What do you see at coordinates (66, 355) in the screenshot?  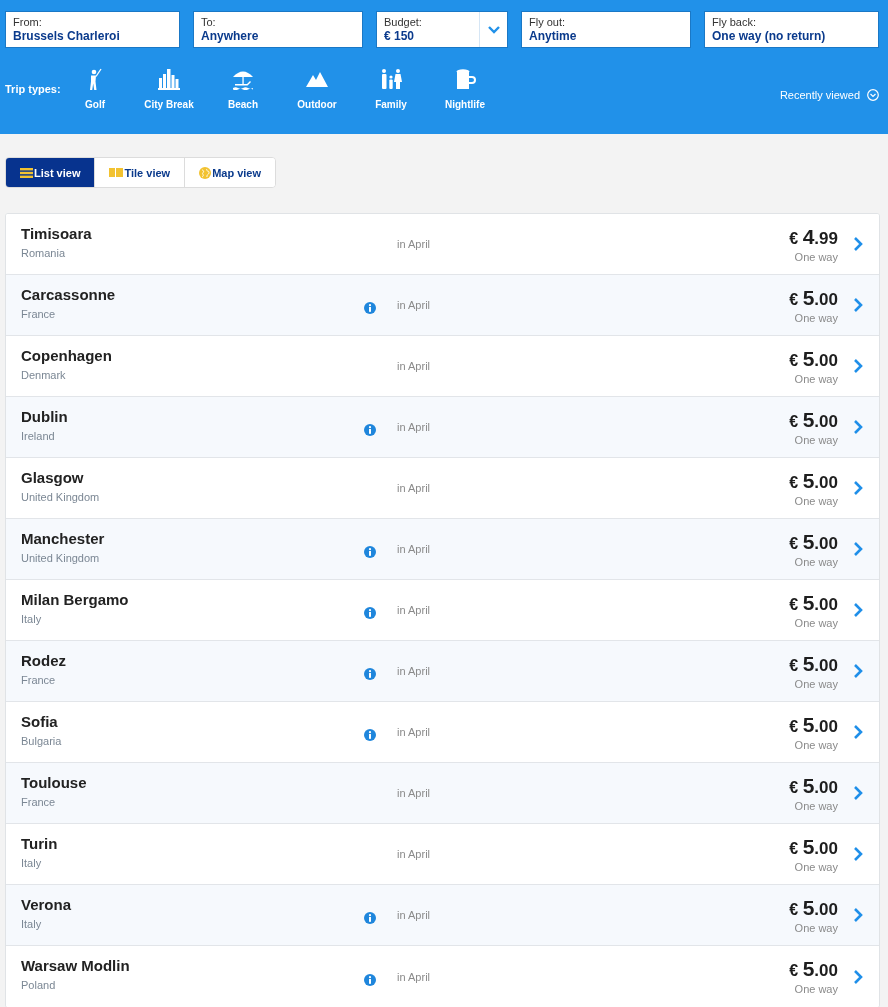 I see `city-name: Copenhagen` at bounding box center [66, 355].